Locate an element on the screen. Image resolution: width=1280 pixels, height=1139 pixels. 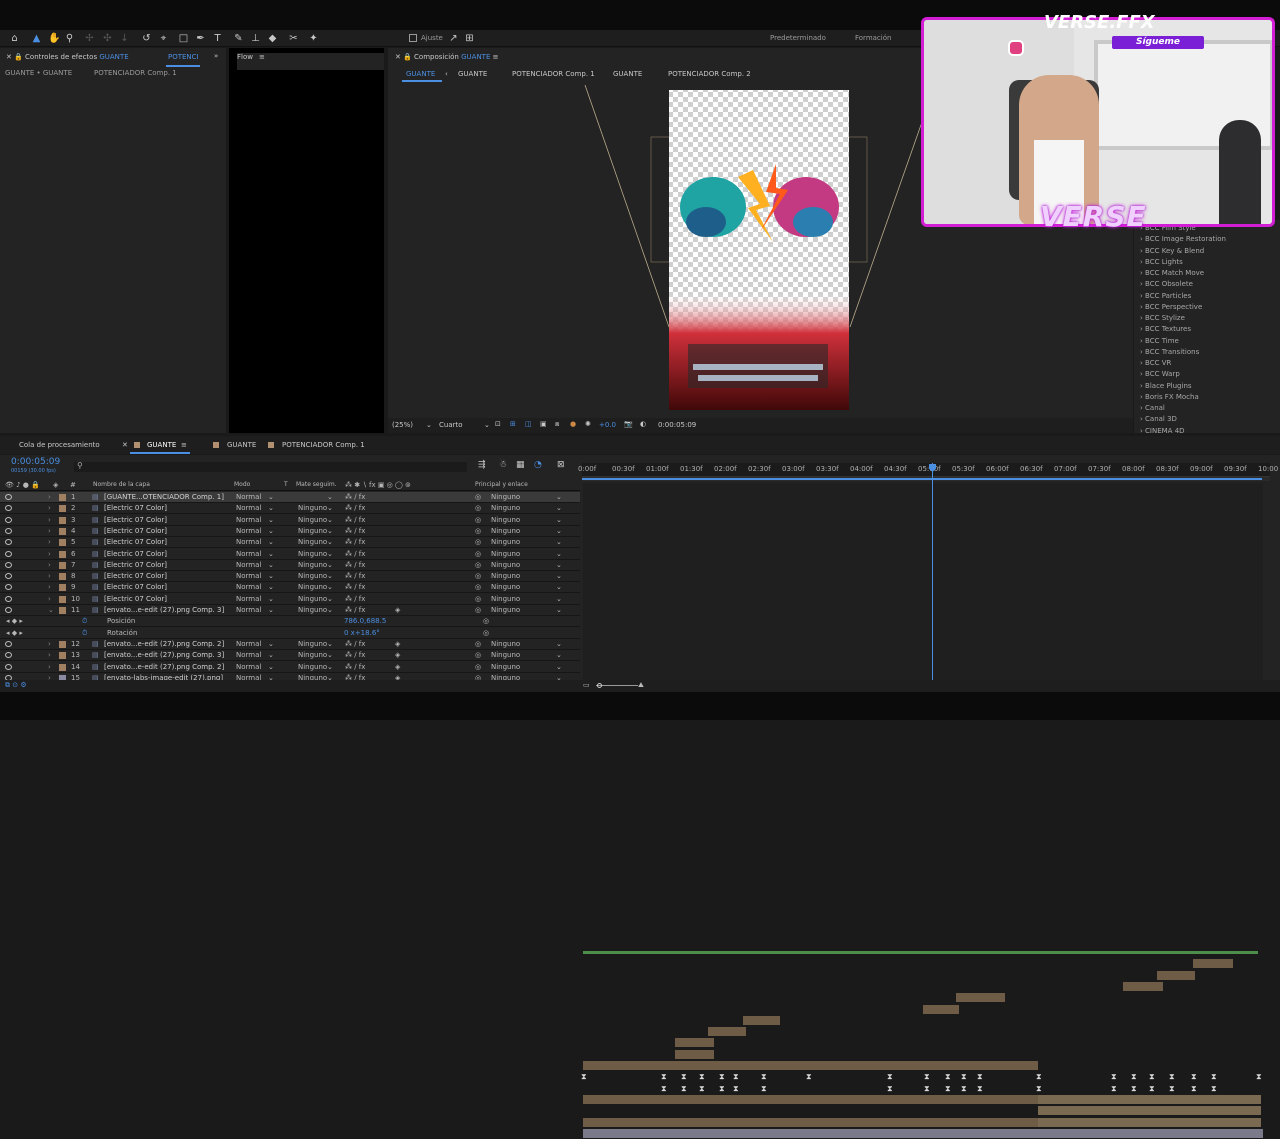
menu-icon: ≡ is located at coordinates (496, 57).